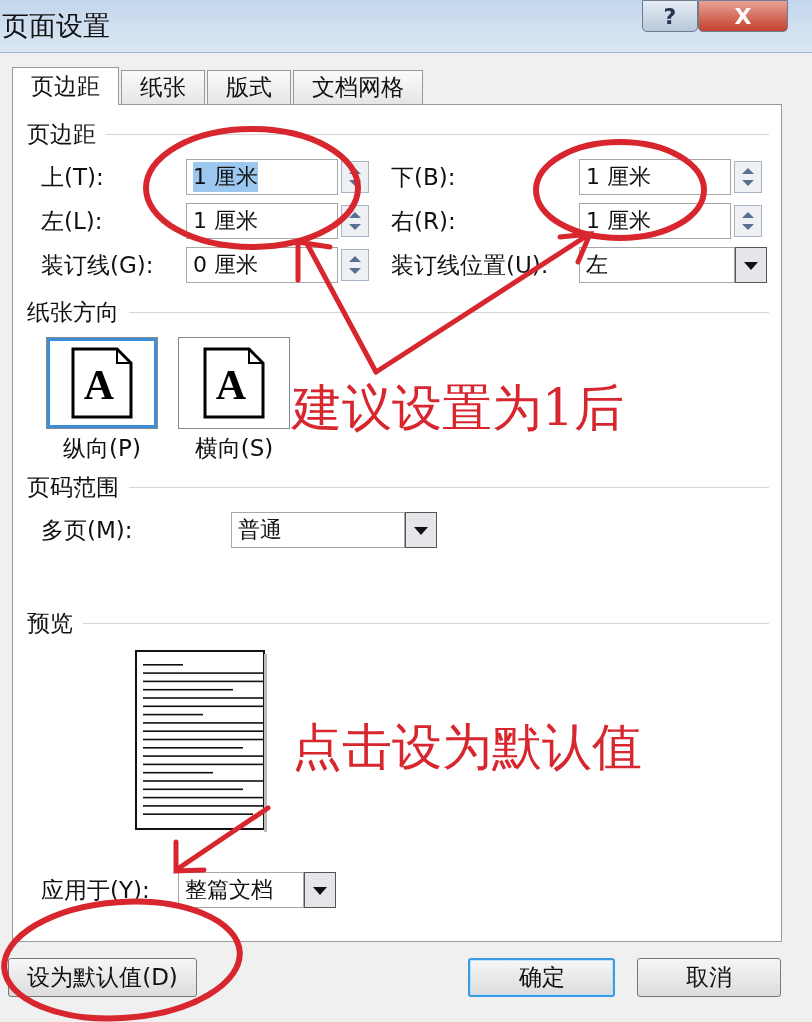 Image resolution: width=812 pixels, height=1022 pixels. Describe the element at coordinates (241, 890) in the screenshot. I see `dropdown-field: 整篇文档` at that location.